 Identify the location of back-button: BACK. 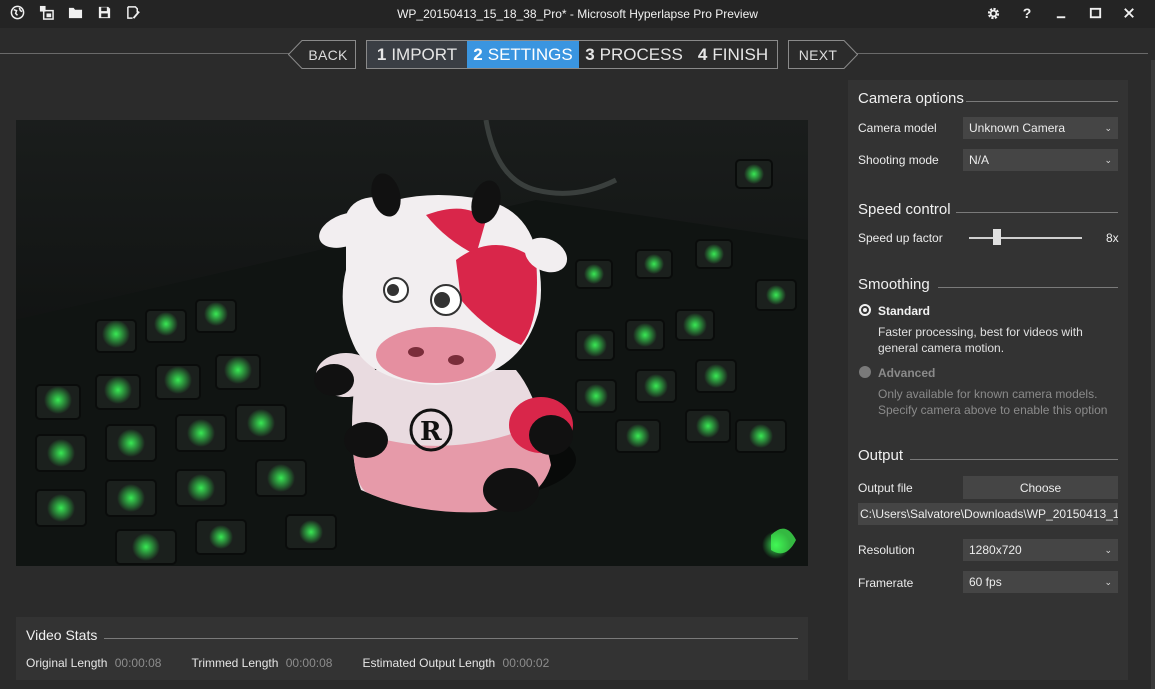
(322, 54).